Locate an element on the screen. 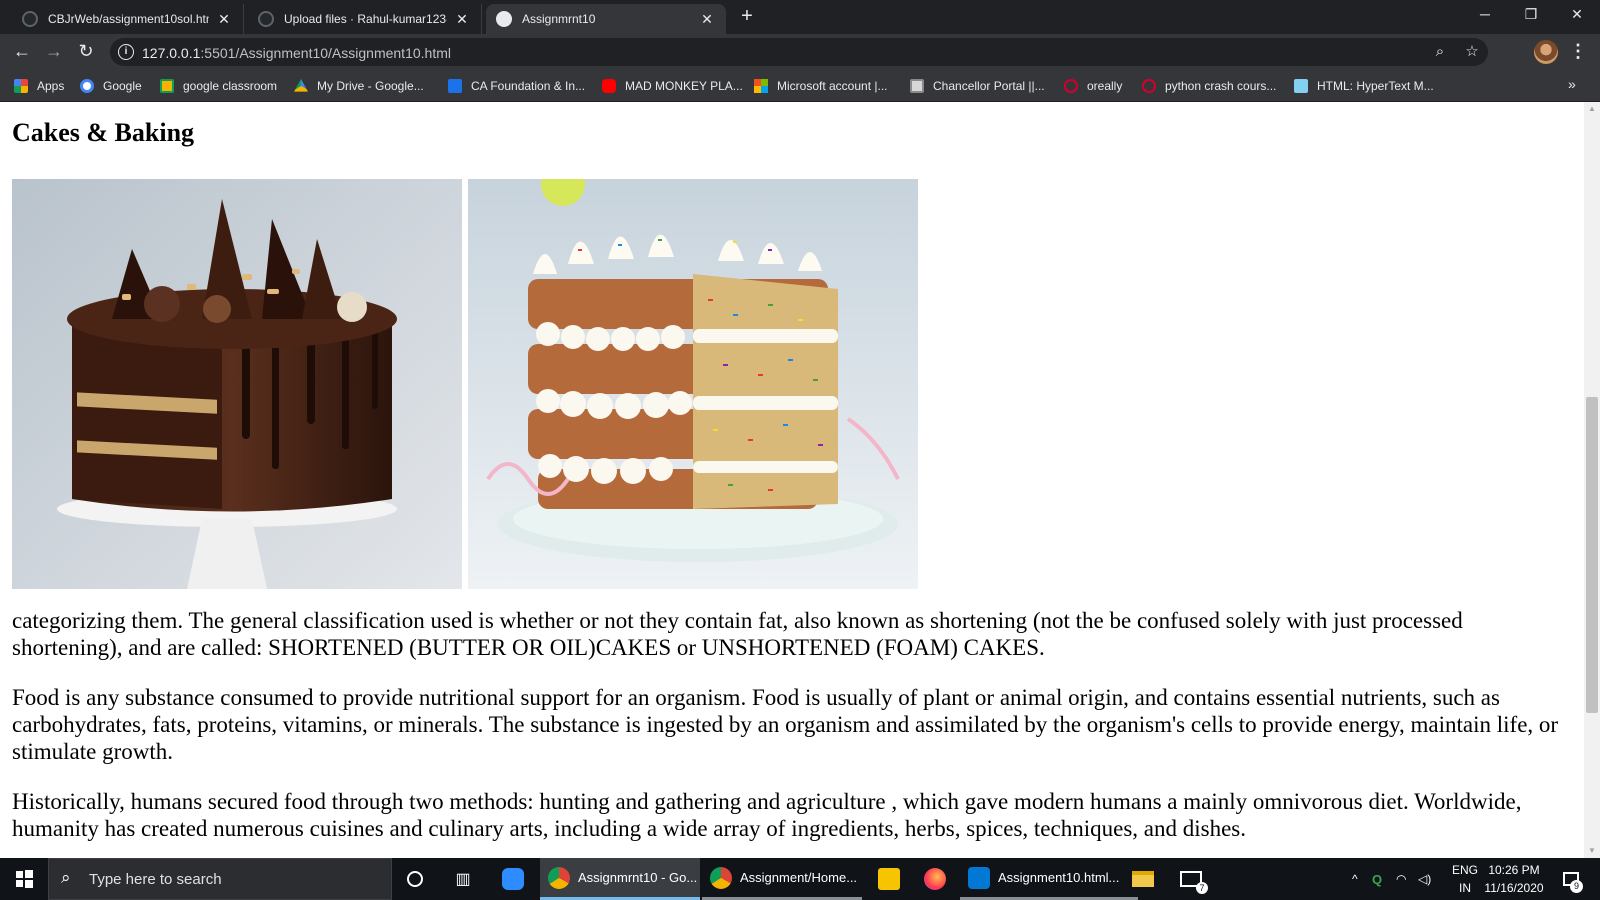  page-scrollbar: ▲ ▼ is located at coordinates (1592, 480).